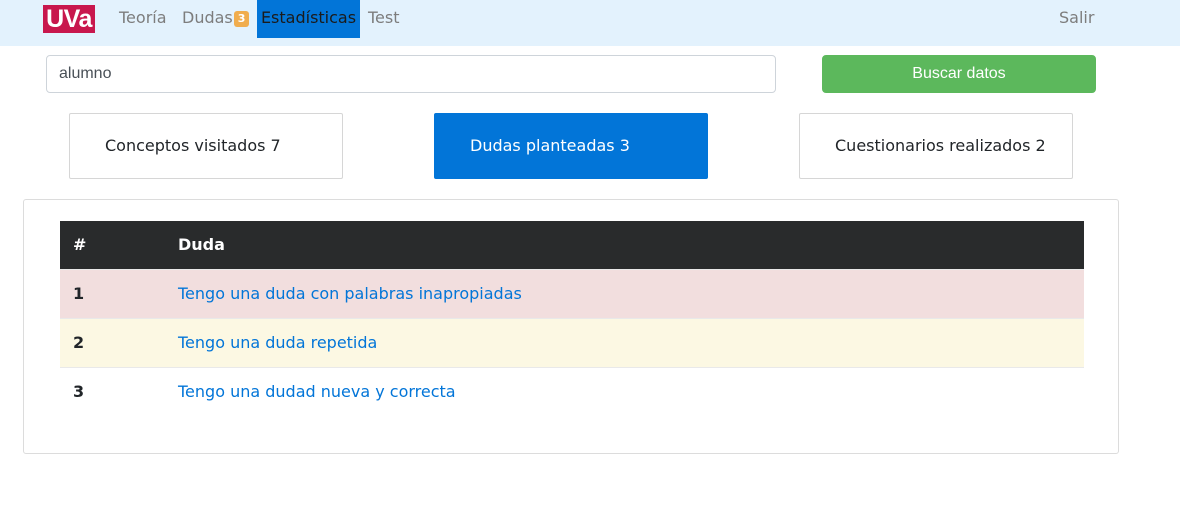  Describe the element at coordinates (411, 74) in the screenshot. I see `student-search-input` at that location.